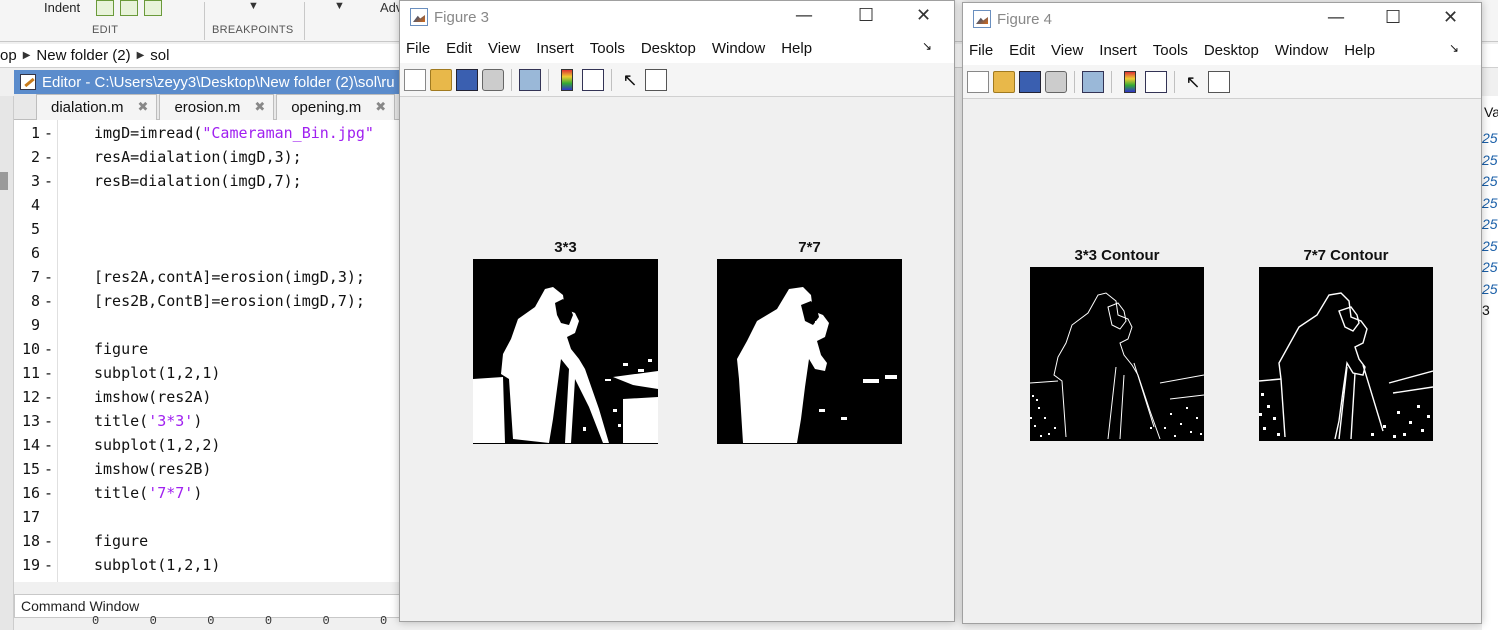 This screenshot has height=630, width=1498. Describe the element at coordinates (214, 328) in the screenshot. I see `code-line: 9` at that location.